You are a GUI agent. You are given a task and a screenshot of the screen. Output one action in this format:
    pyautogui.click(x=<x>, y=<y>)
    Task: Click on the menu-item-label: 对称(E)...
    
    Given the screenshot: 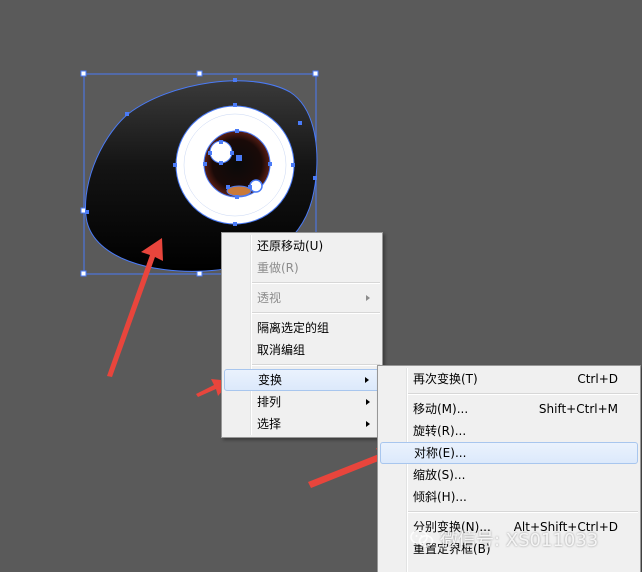 What is the action you would take?
    pyautogui.click(x=440, y=453)
    